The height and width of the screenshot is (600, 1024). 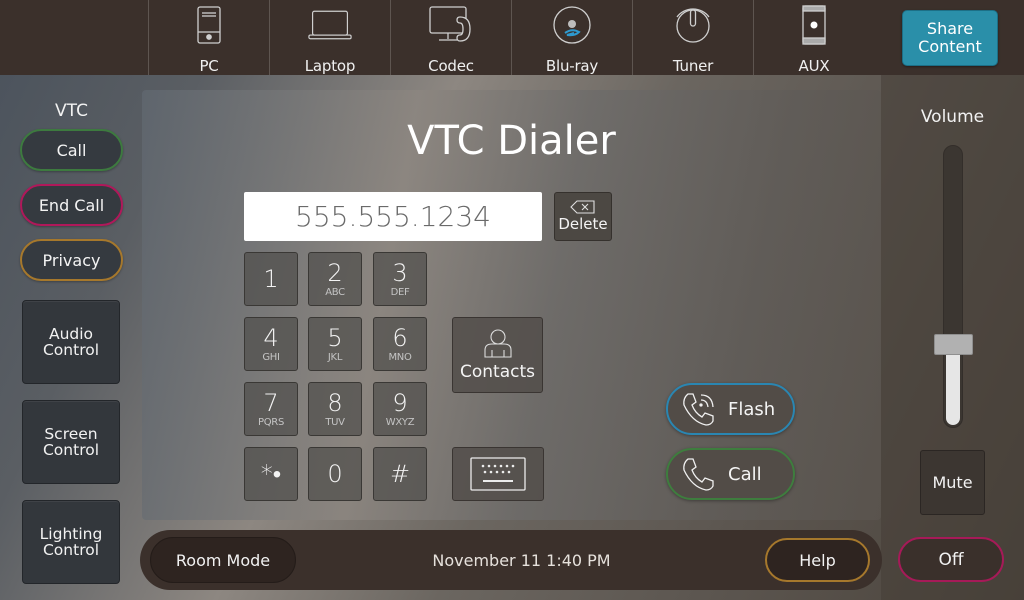 What do you see at coordinates (814, 25) in the screenshot?
I see `aux-phone-icon` at bounding box center [814, 25].